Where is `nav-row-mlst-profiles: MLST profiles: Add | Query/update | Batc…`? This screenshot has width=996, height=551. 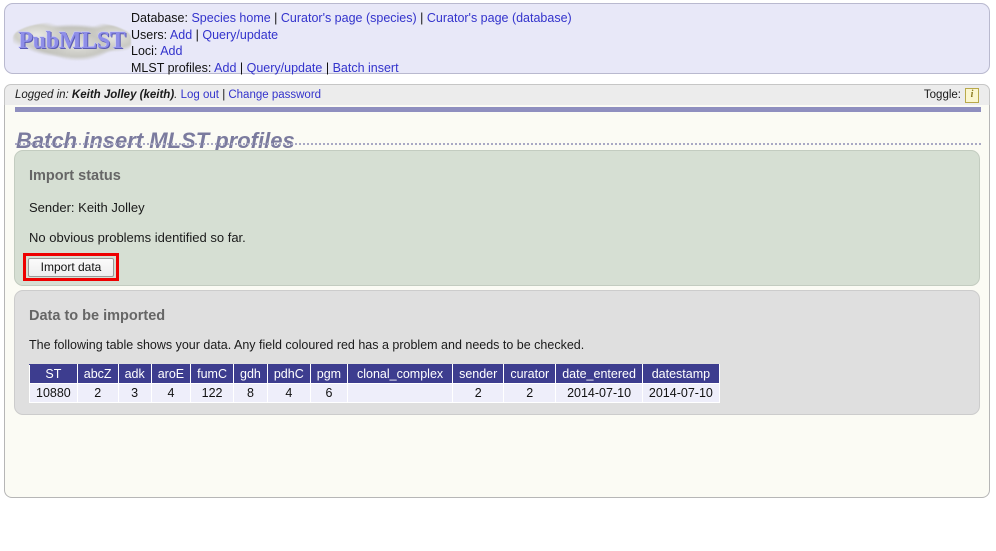
nav-row-mlst-profiles: MLST profiles: Add | Query/update | Batc… is located at coordinates (265, 67).